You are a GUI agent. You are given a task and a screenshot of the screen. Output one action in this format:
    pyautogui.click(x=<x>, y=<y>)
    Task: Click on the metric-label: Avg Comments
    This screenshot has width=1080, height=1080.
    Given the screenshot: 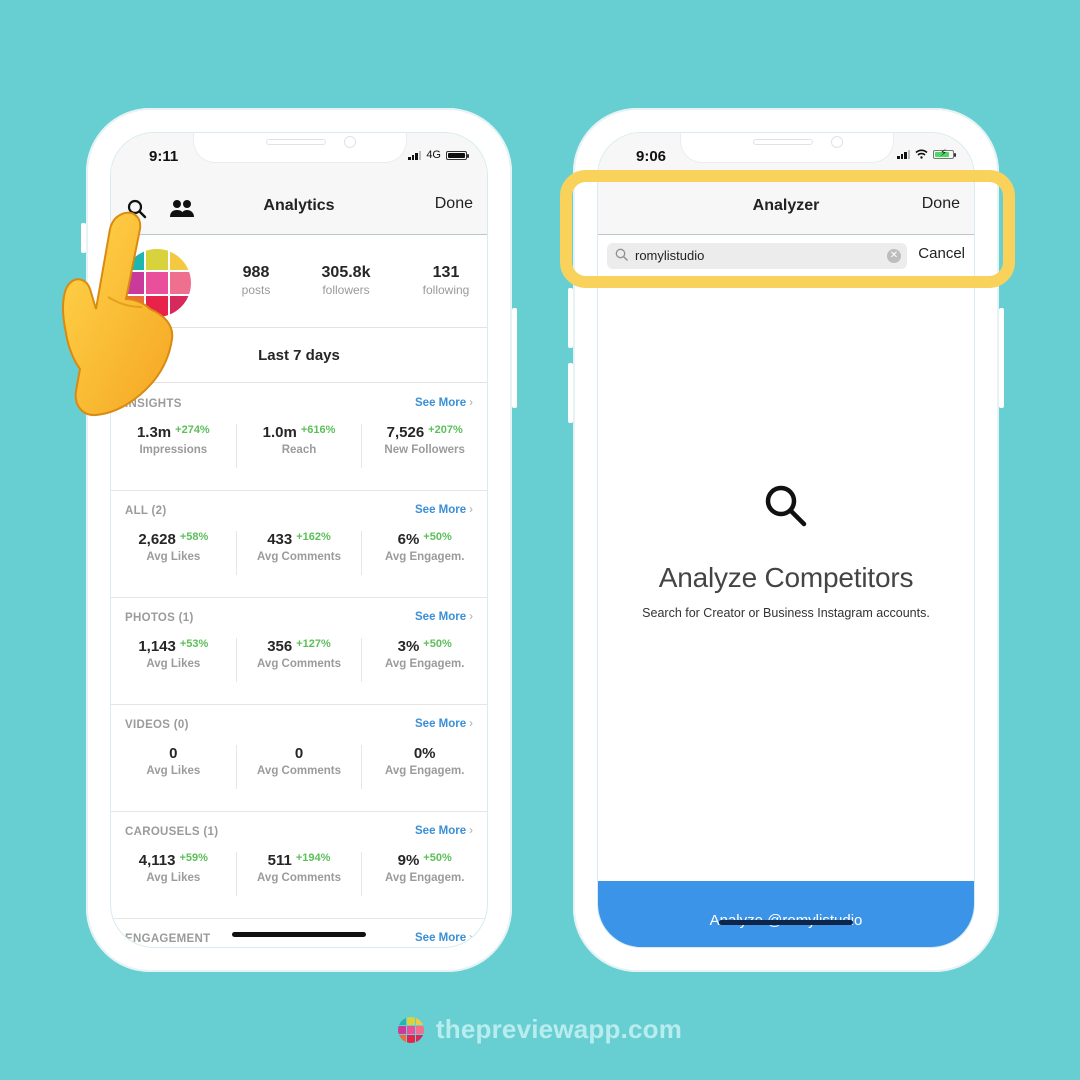 What is the action you would take?
    pyautogui.click(x=299, y=771)
    